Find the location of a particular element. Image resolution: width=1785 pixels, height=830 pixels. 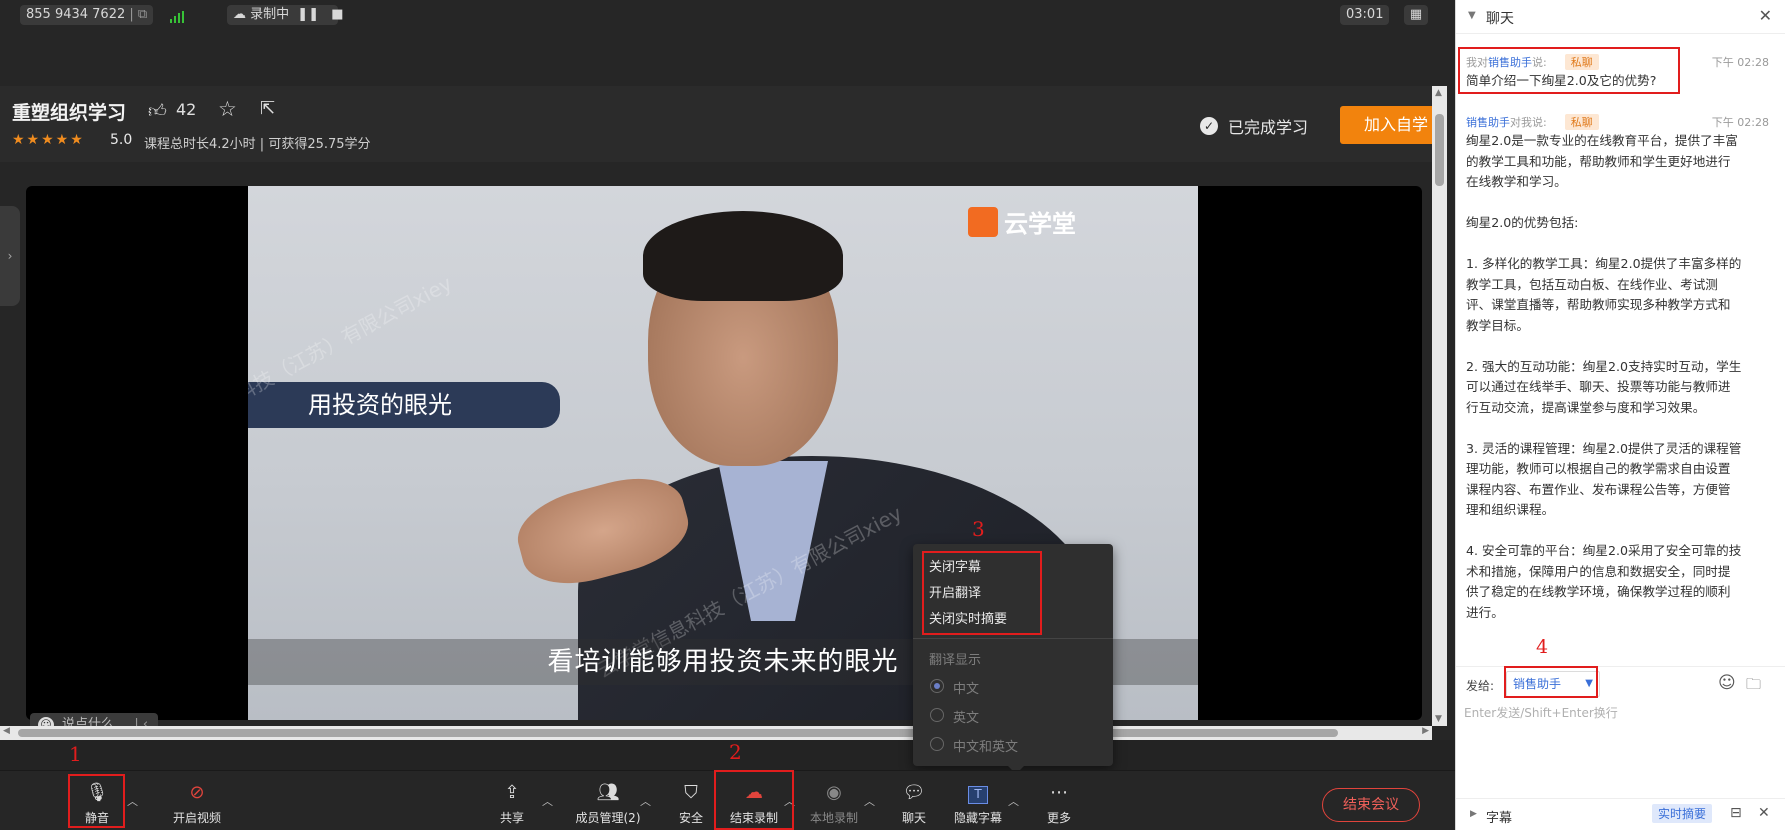

brand-name: 云学堂 is located at coordinates (1040, 224).